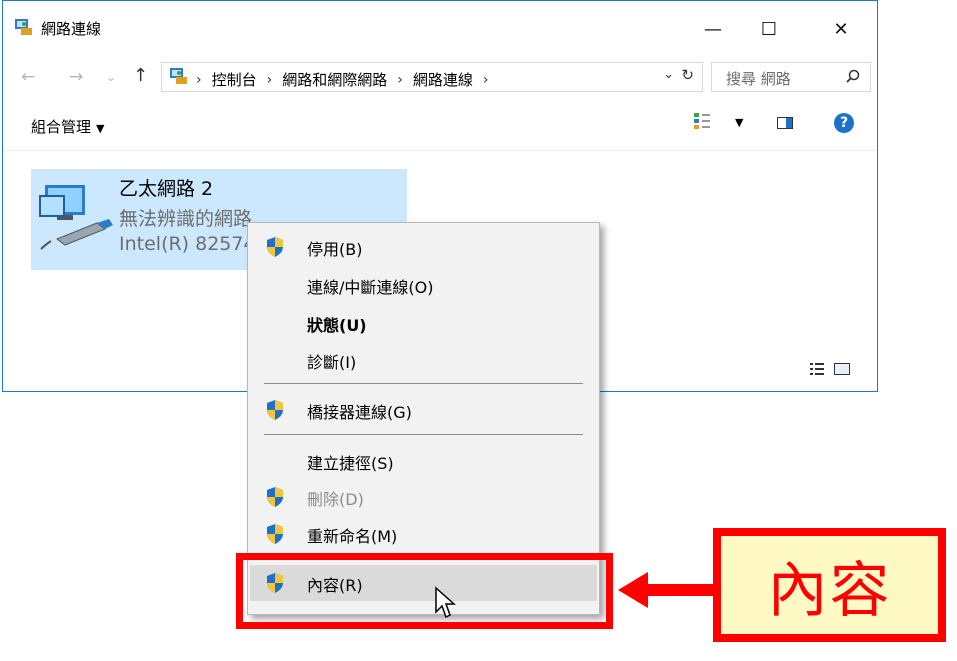  I want to click on address-bar: › 控制台 › 網路和網際網路 › 網路連線 › ⌄ ↻, so click(432, 77).